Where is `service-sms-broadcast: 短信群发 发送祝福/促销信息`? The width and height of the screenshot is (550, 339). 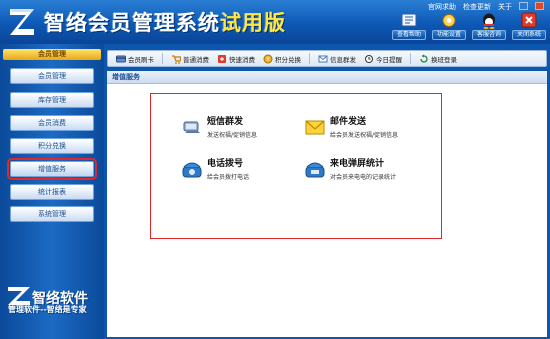 service-sms-broadcast: 短信群发 发送祝福/促销信息 is located at coordinates (219, 128).